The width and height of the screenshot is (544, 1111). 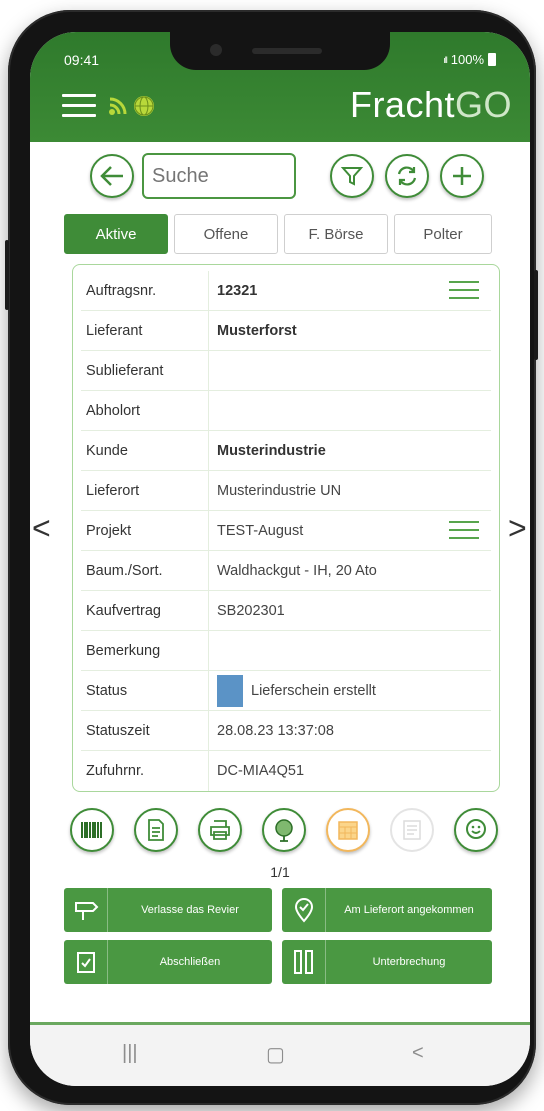 I want to click on tab-polter: Polter, so click(x=443, y=234).